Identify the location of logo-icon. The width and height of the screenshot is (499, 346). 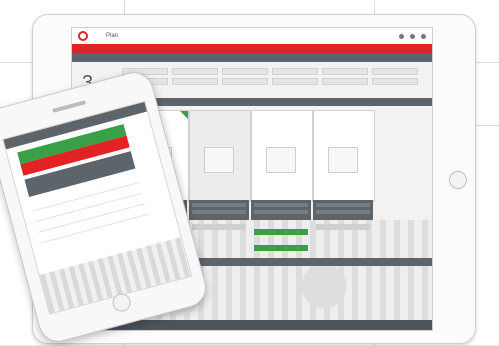
(83, 36).